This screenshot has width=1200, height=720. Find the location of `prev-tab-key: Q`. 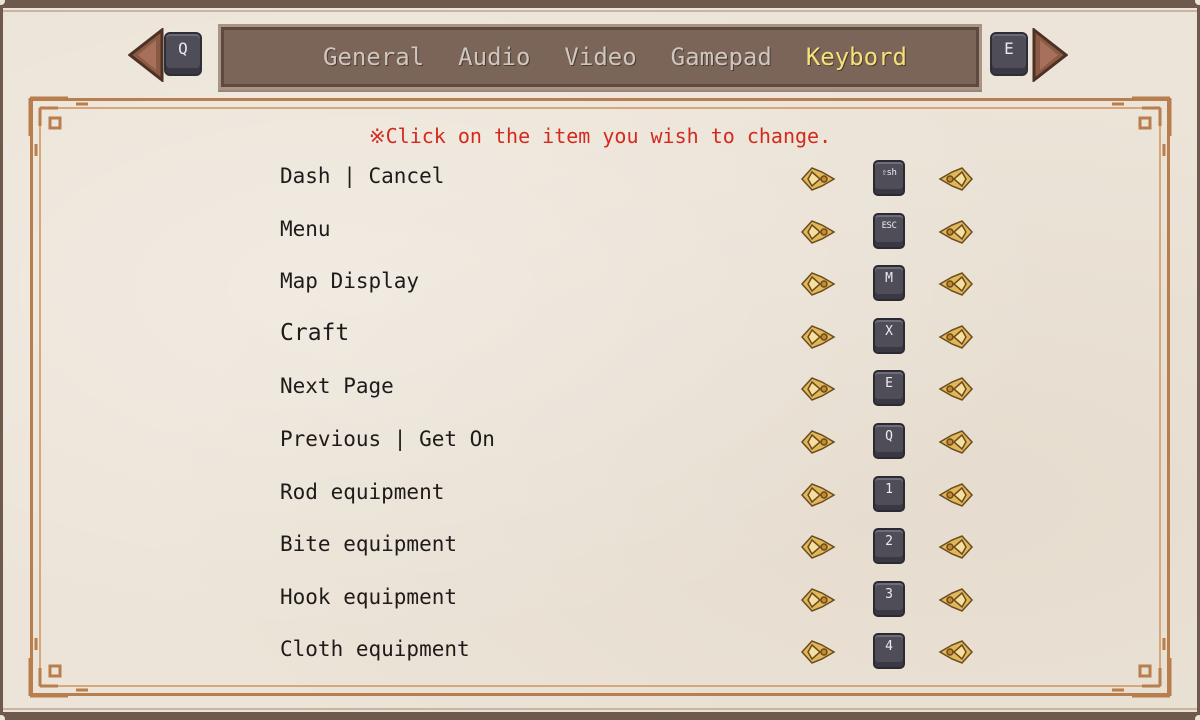

prev-tab-key: Q is located at coordinates (183, 54).